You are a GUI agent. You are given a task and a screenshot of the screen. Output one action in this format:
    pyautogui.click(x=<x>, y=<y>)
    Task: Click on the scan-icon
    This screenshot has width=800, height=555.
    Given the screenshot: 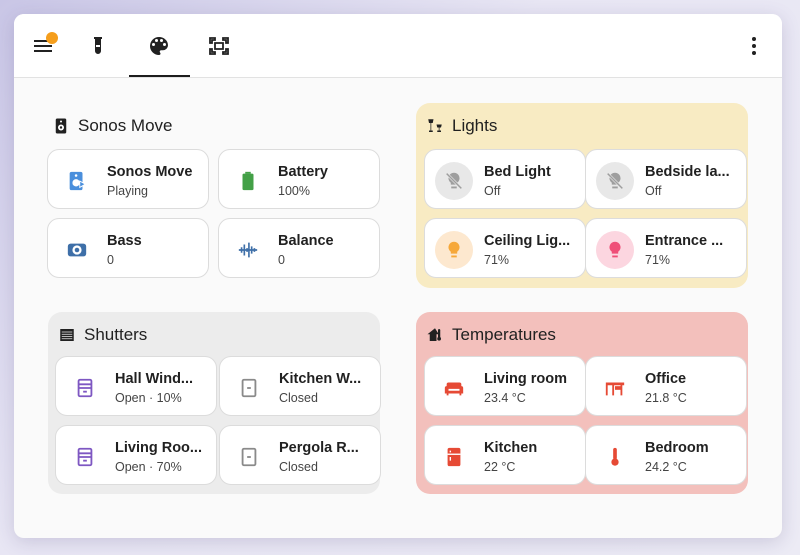 What is the action you would take?
    pyautogui.click(x=219, y=46)
    